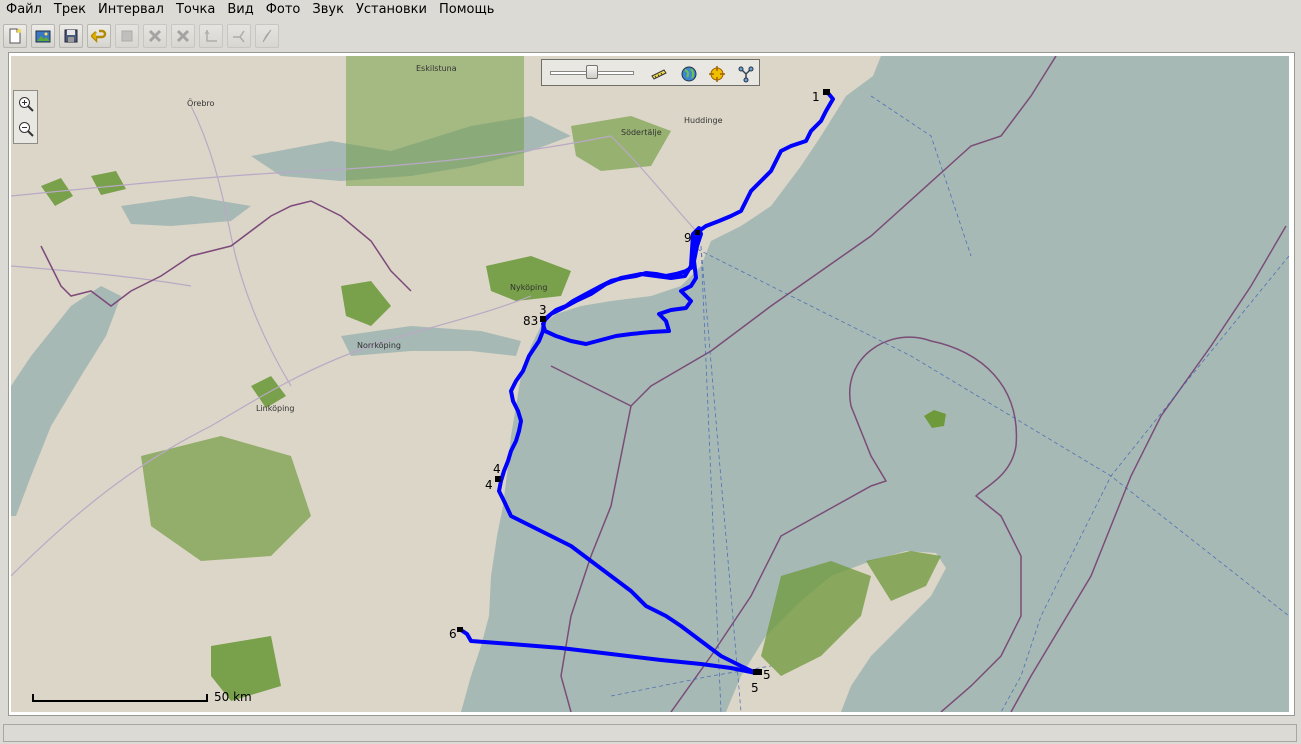 The image size is (1301, 744). I want to click on split-icon, so click(239, 36).